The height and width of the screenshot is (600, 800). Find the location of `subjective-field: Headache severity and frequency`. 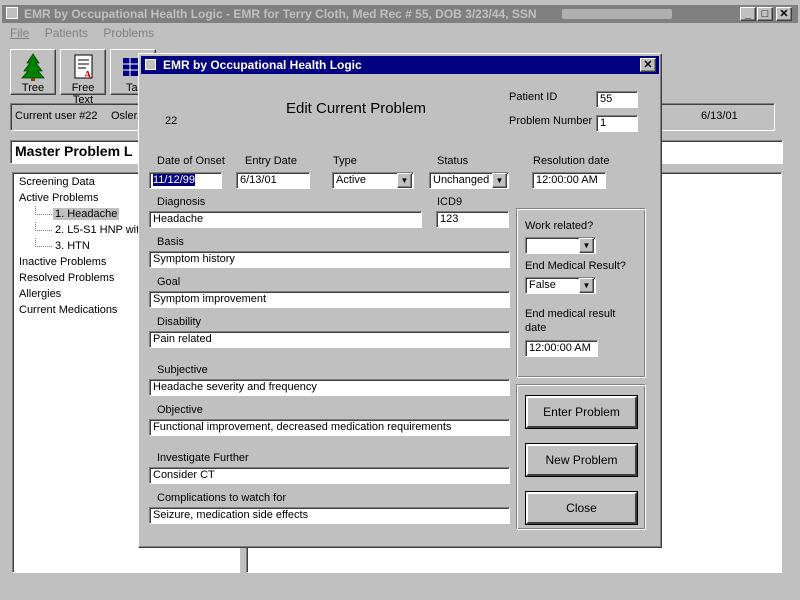

subjective-field: Headache severity and frequency is located at coordinates (329, 387).